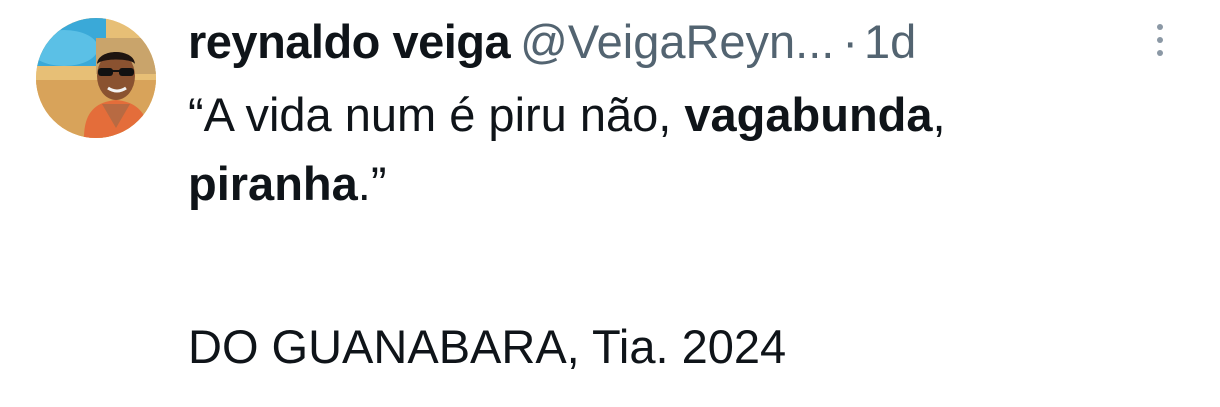 The image size is (1220, 407). What do you see at coordinates (436, 114) in the screenshot?
I see `tweet-text-segment: “A vida num é piru não,` at bounding box center [436, 114].